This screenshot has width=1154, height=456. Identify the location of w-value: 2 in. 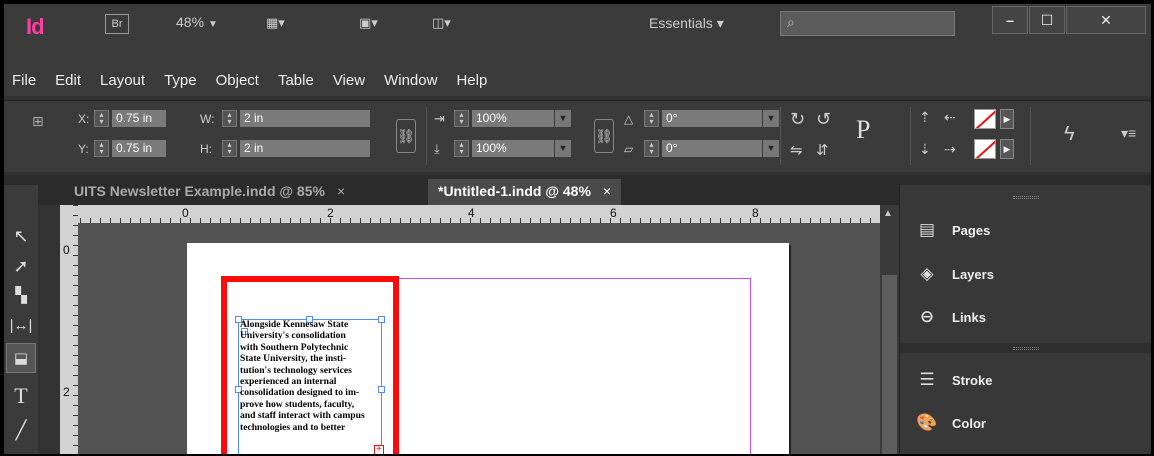
(305, 118).